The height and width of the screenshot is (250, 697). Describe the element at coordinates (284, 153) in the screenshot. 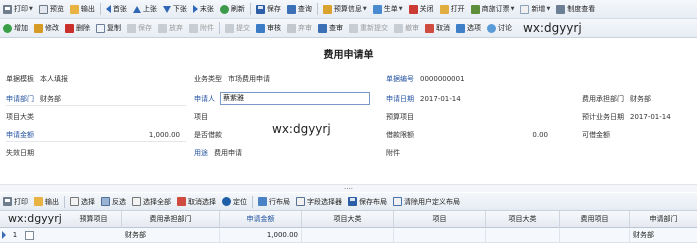

I see `purpose-field: 用途 费用申请` at that location.